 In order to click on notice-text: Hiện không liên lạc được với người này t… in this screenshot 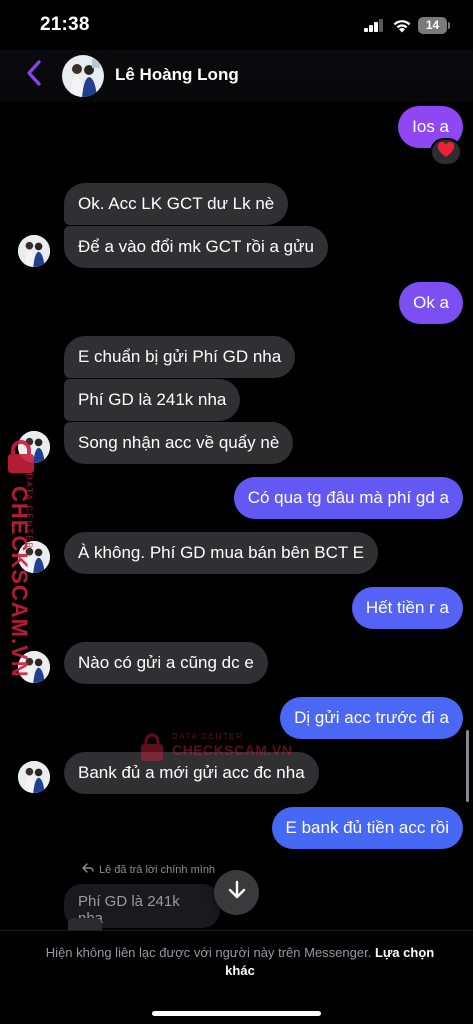, I will do `click(208, 952)`.